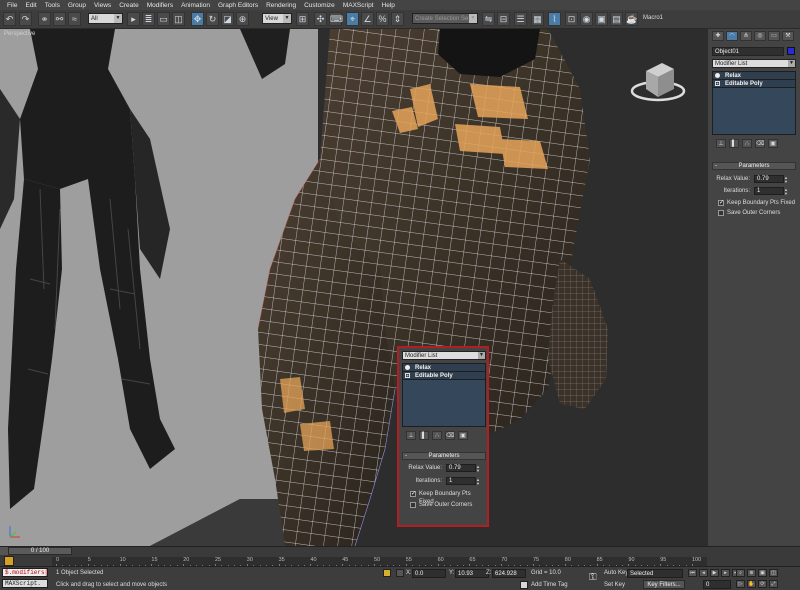  I want to click on mirror-icon: ⇋, so click(488, 19).